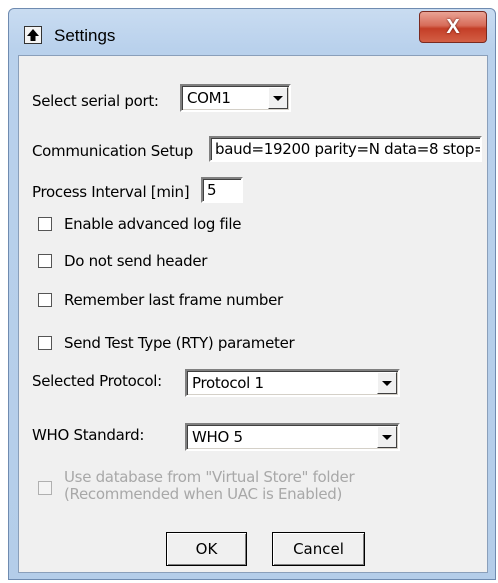  What do you see at coordinates (45, 488) in the screenshot?
I see `virtual-store-checkbox` at bounding box center [45, 488].